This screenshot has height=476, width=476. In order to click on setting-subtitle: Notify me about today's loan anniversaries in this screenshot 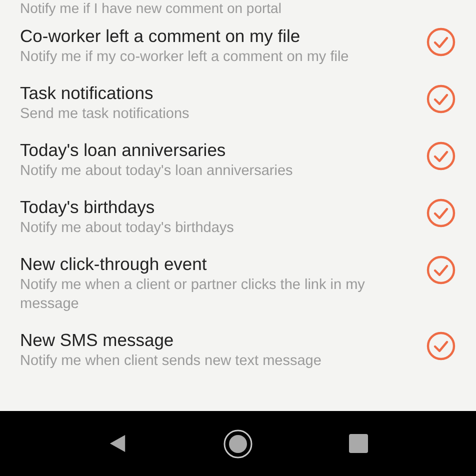, I will do `click(156, 171)`.